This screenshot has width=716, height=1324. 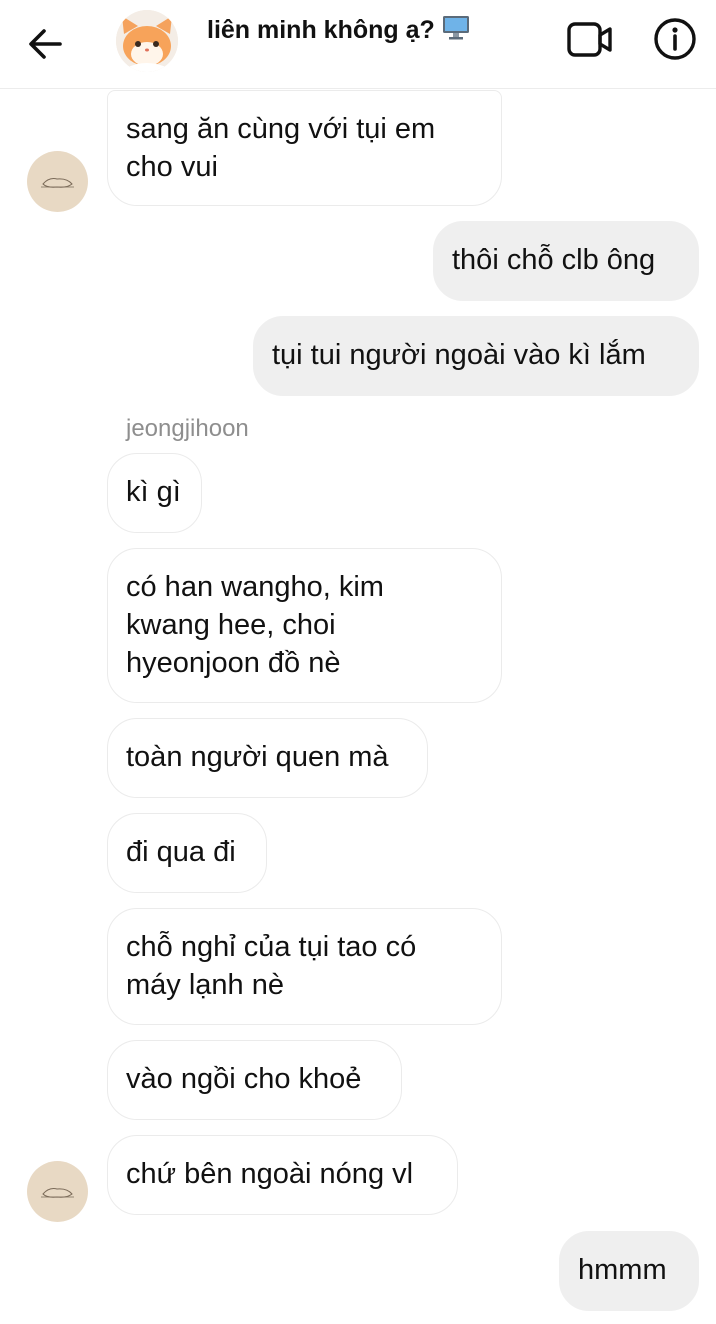 I want to click on group-avatar, so click(x=147, y=41).